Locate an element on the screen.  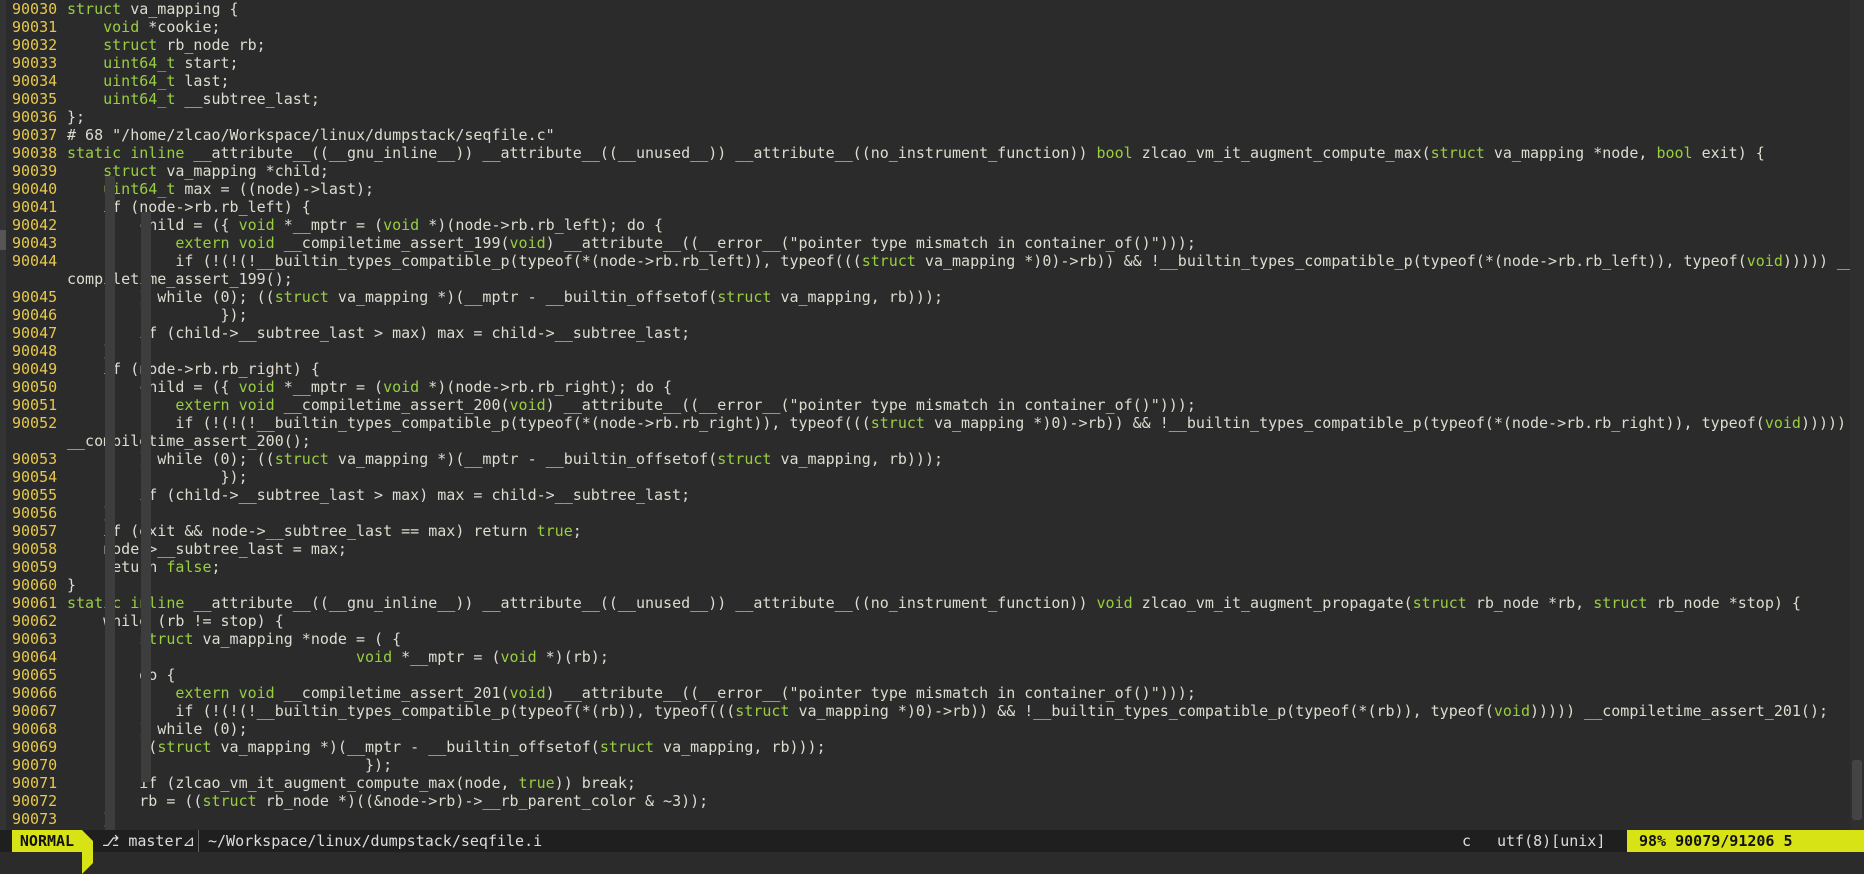
code-line: 90036}; is located at coordinates (932, 117).